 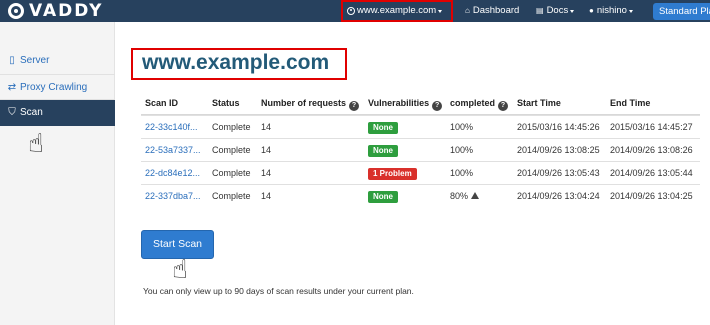 What do you see at coordinates (539, 103) in the screenshot?
I see `header-start-time: Start Time` at bounding box center [539, 103].